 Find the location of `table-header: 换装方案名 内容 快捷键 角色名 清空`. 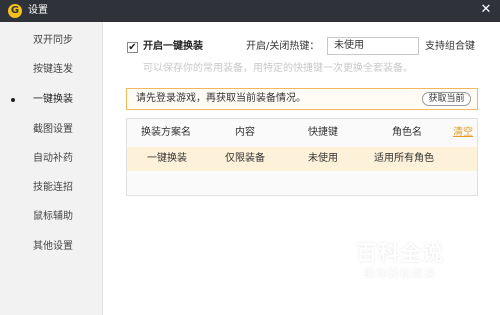

table-header: 换装方案名 内容 快捷键 角色名 清空 is located at coordinates (302, 132).